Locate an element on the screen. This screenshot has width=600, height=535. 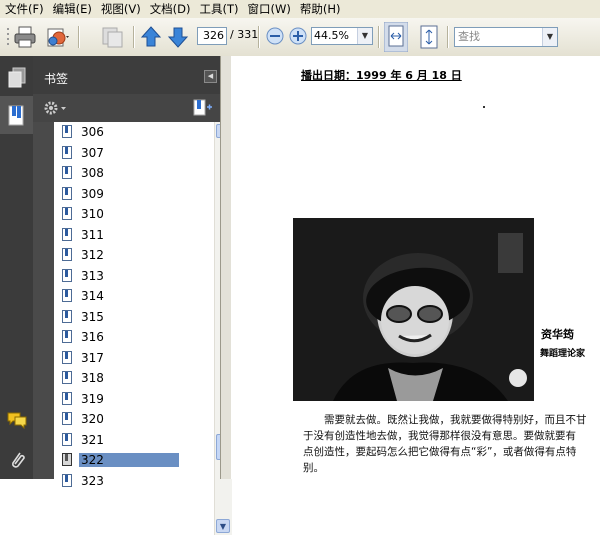
portrait-image is located at coordinates (413, 309).